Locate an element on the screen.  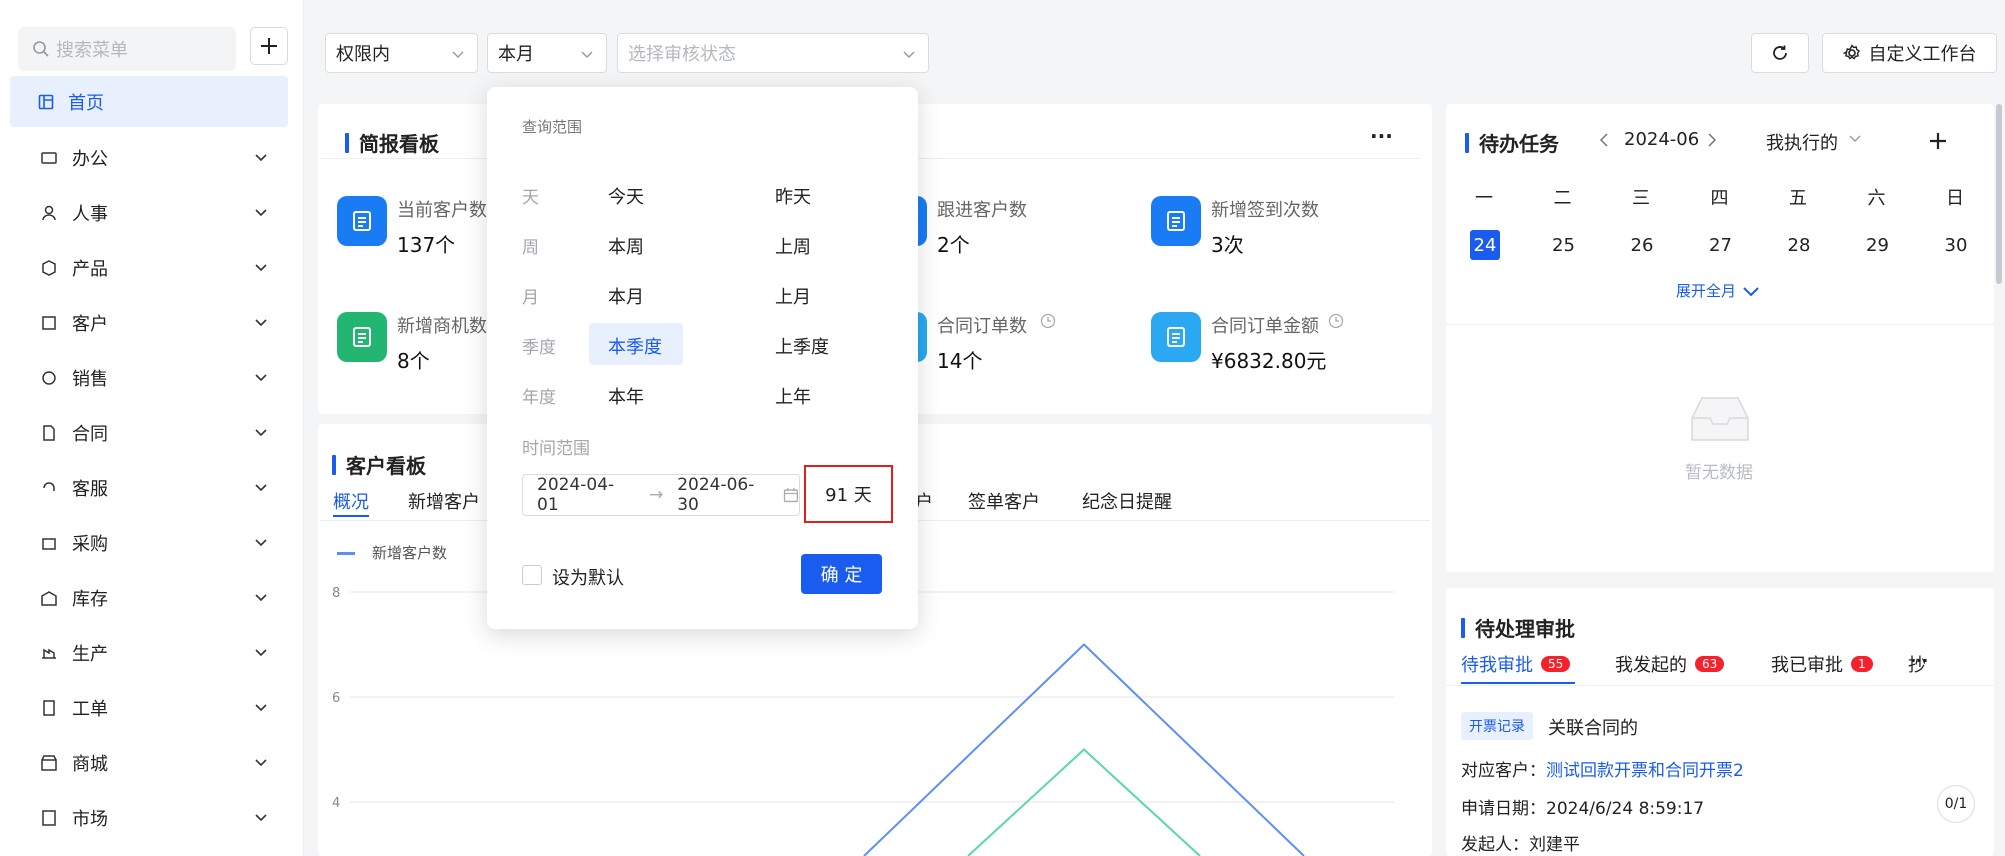
calendar-date: 30 is located at coordinates (1956, 245).